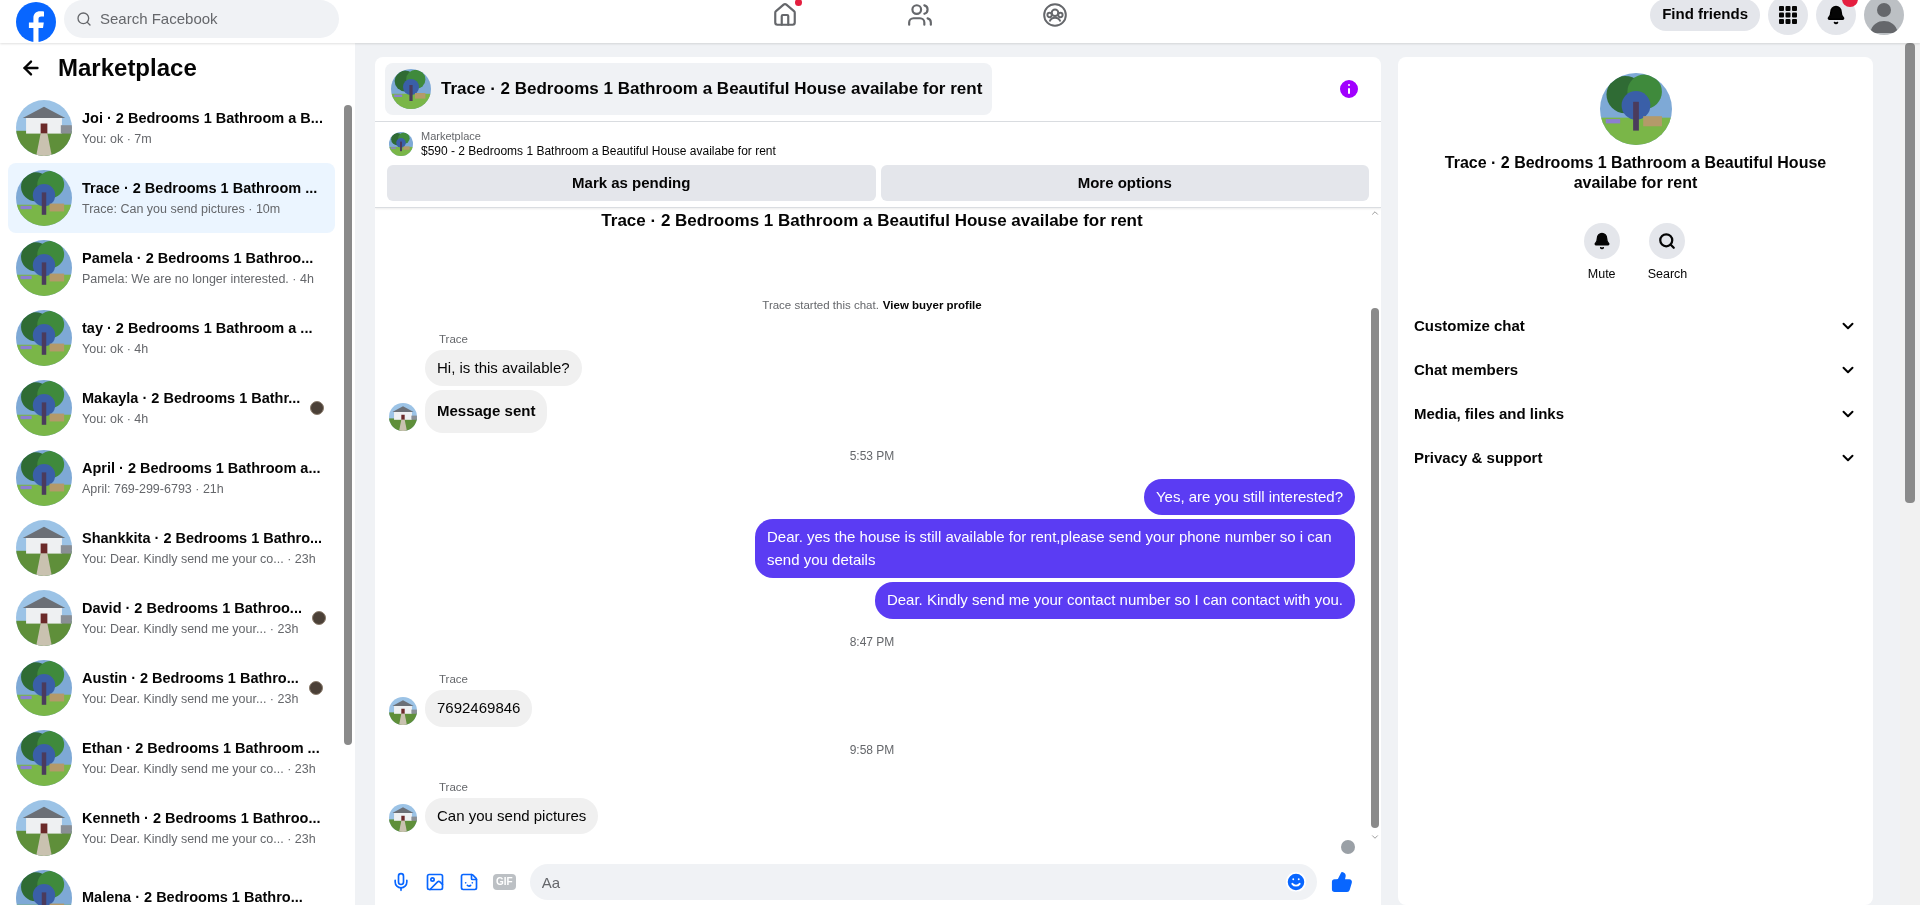 The image size is (1920, 905). What do you see at coordinates (1788, 14) in the screenshot?
I see `grid-icon` at bounding box center [1788, 14].